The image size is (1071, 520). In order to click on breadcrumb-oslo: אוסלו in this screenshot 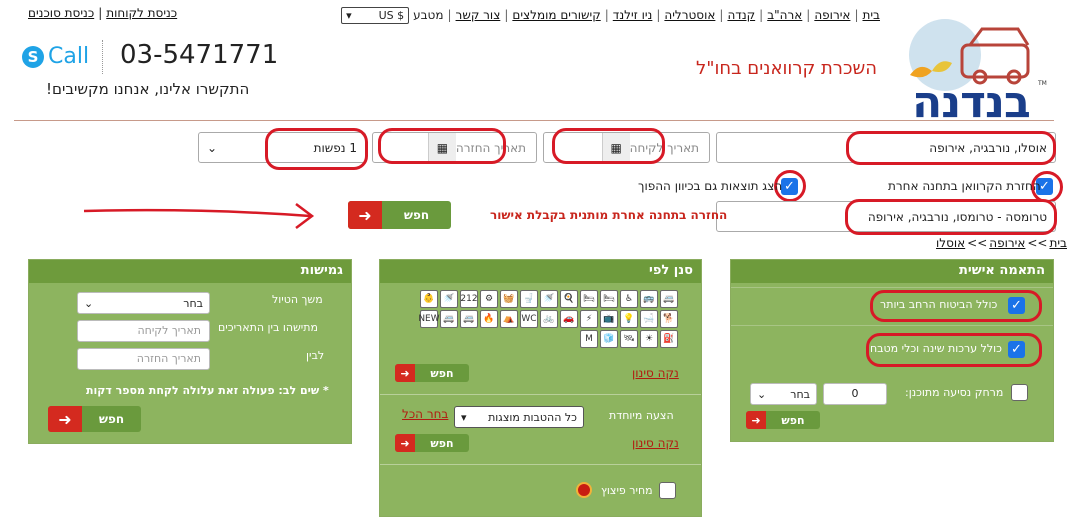, I will do `click(950, 243)`.